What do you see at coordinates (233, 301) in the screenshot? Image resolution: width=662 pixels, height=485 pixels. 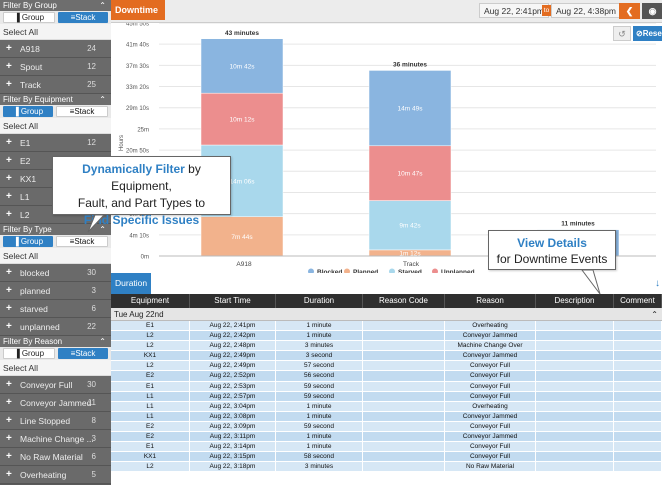 I see `column-header: Start Time` at bounding box center [233, 301].